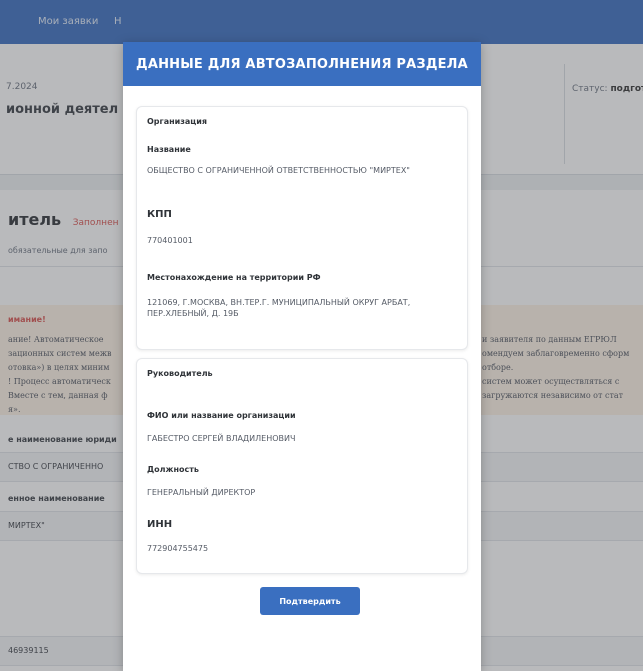 The image size is (643, 671). I want to click on kpp-value: 770401001, so click(170, 240).